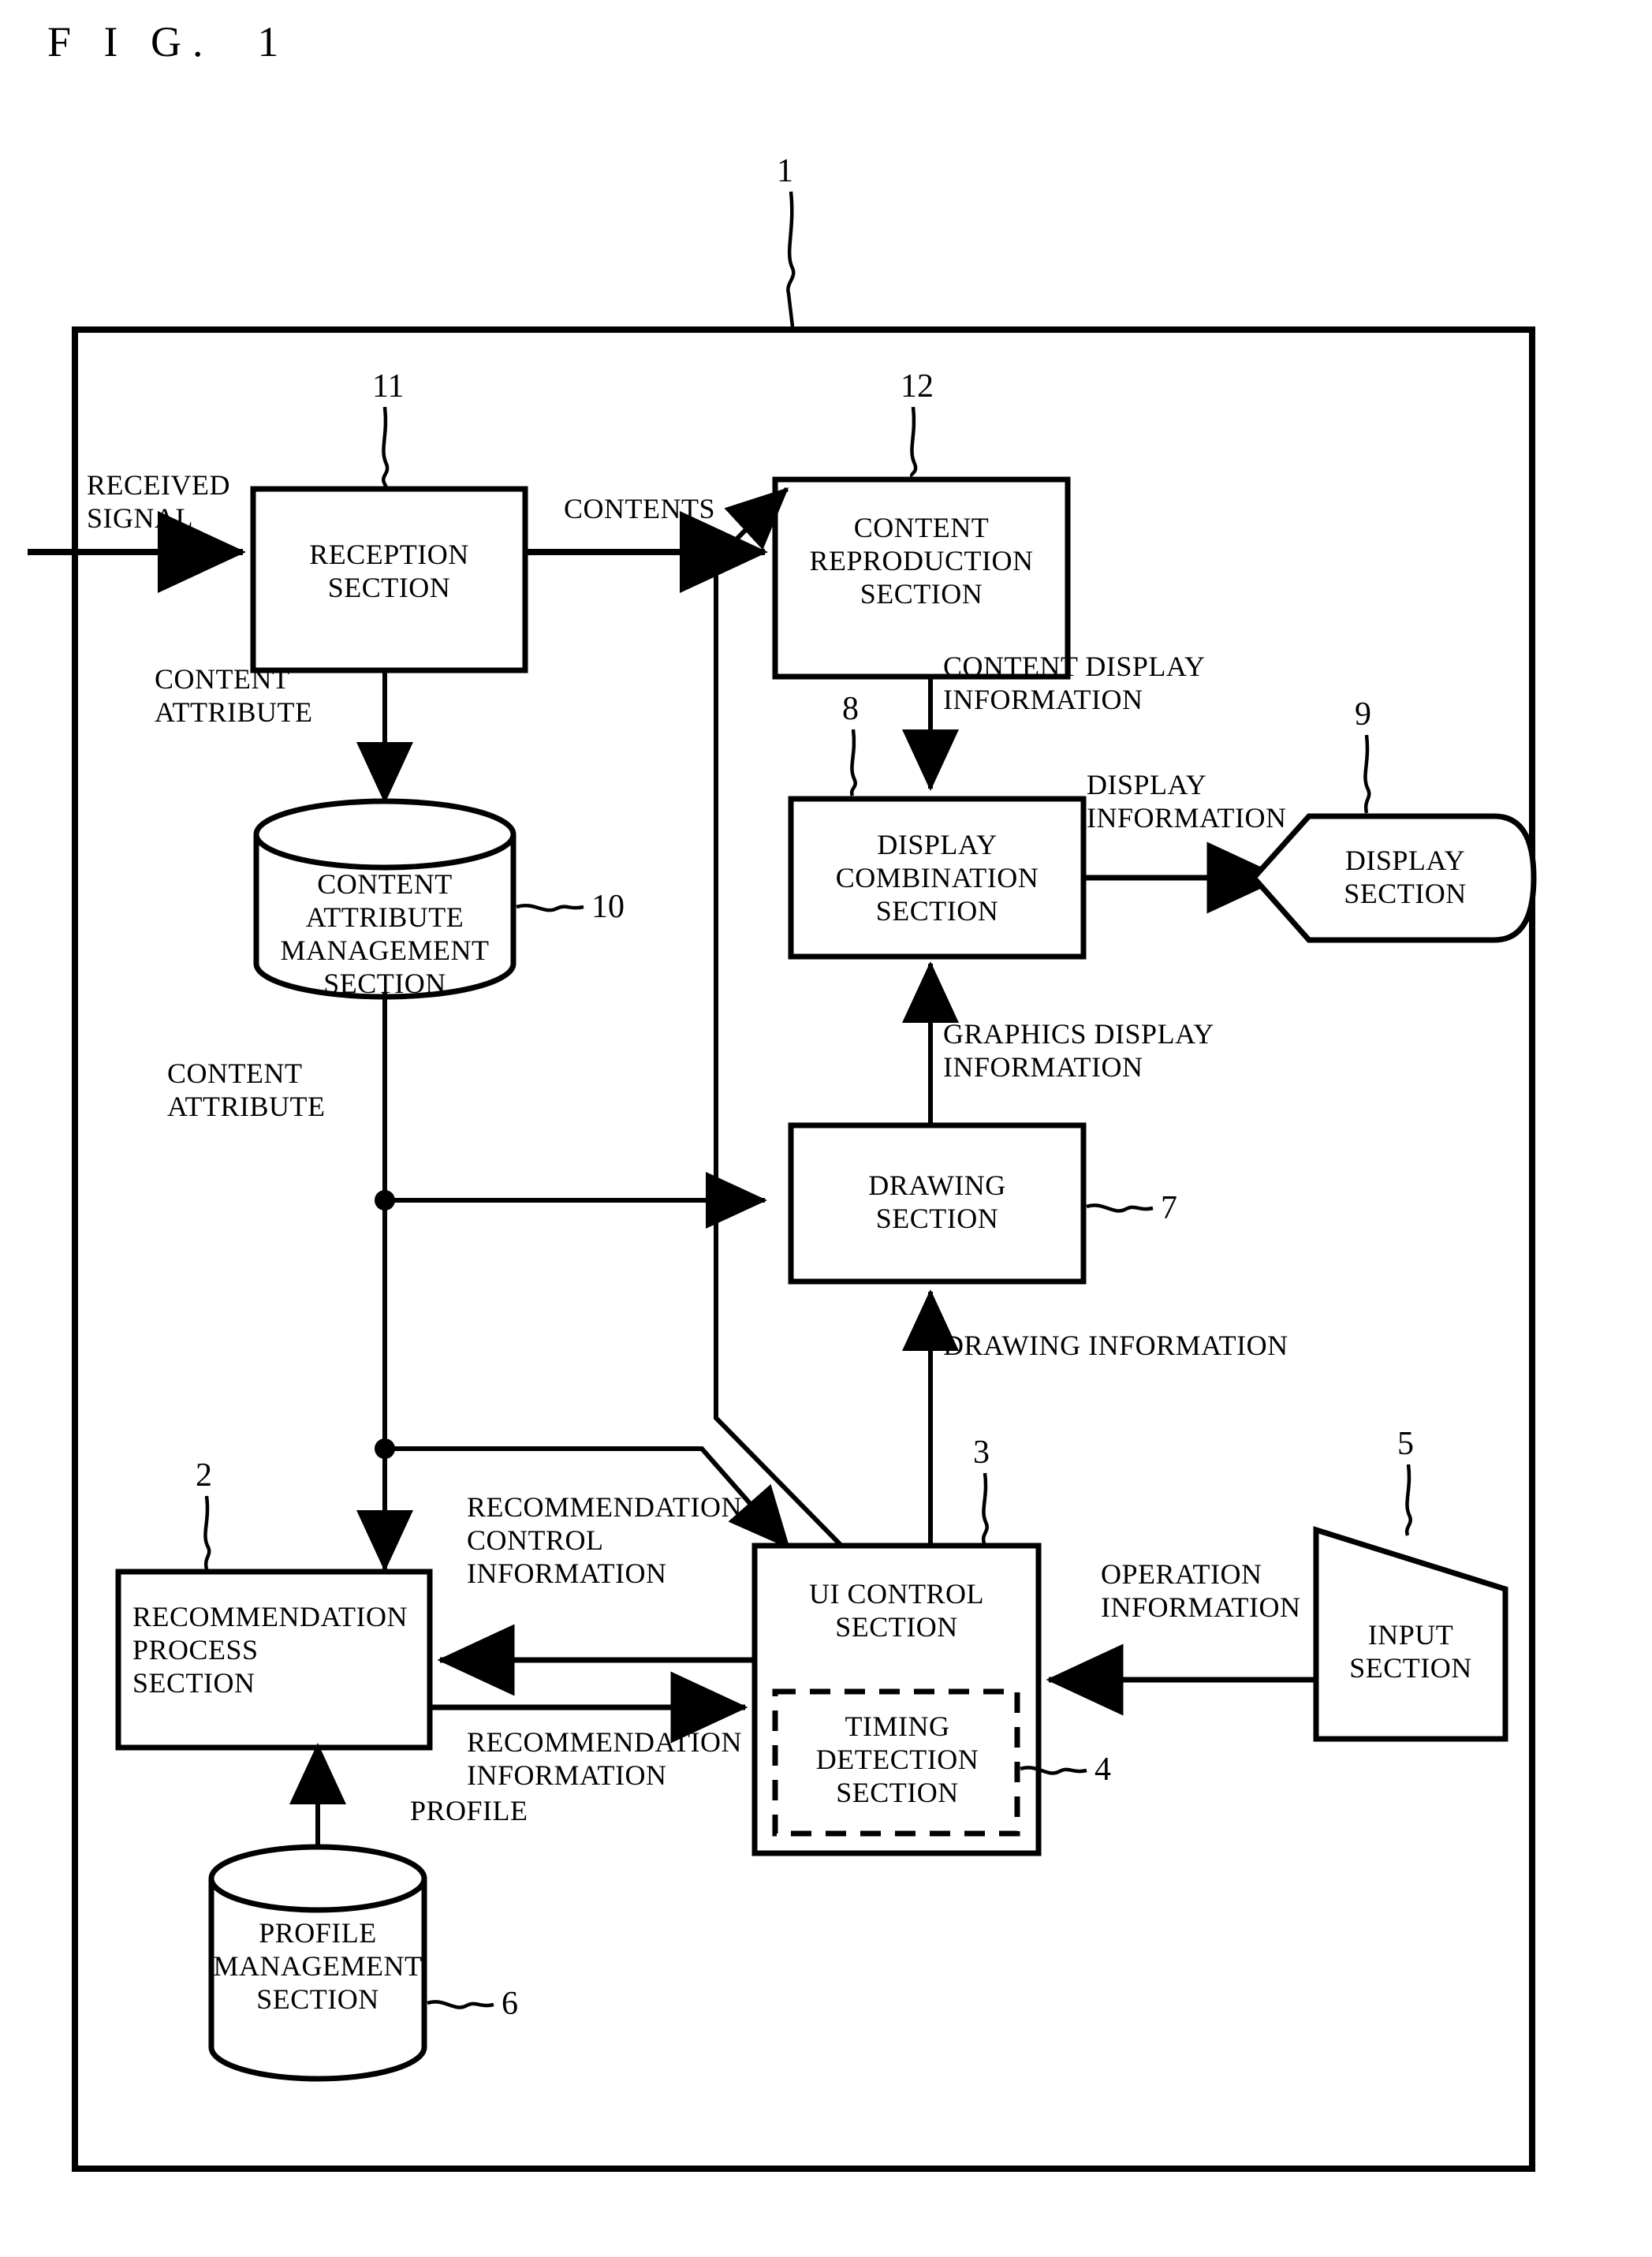  What do you see at coordinates (1201, 1590) in the screenshot?
I see `operation-information-label: OPERATION INFORMATION` at bounding box center [1201, 1590].